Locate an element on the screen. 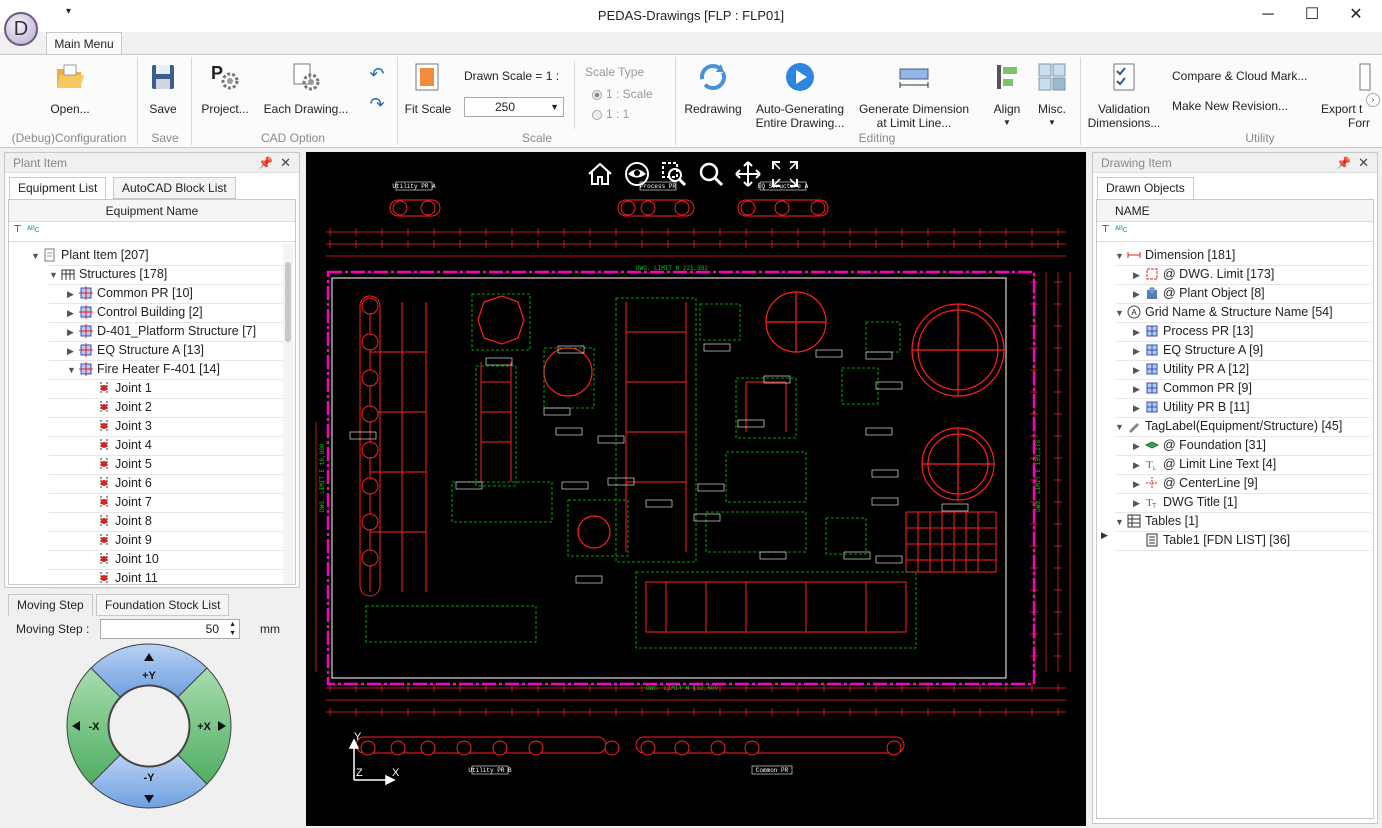 The image size is (1382, 828). tree-item: Joint 7 is located at coordinates (118, 502).